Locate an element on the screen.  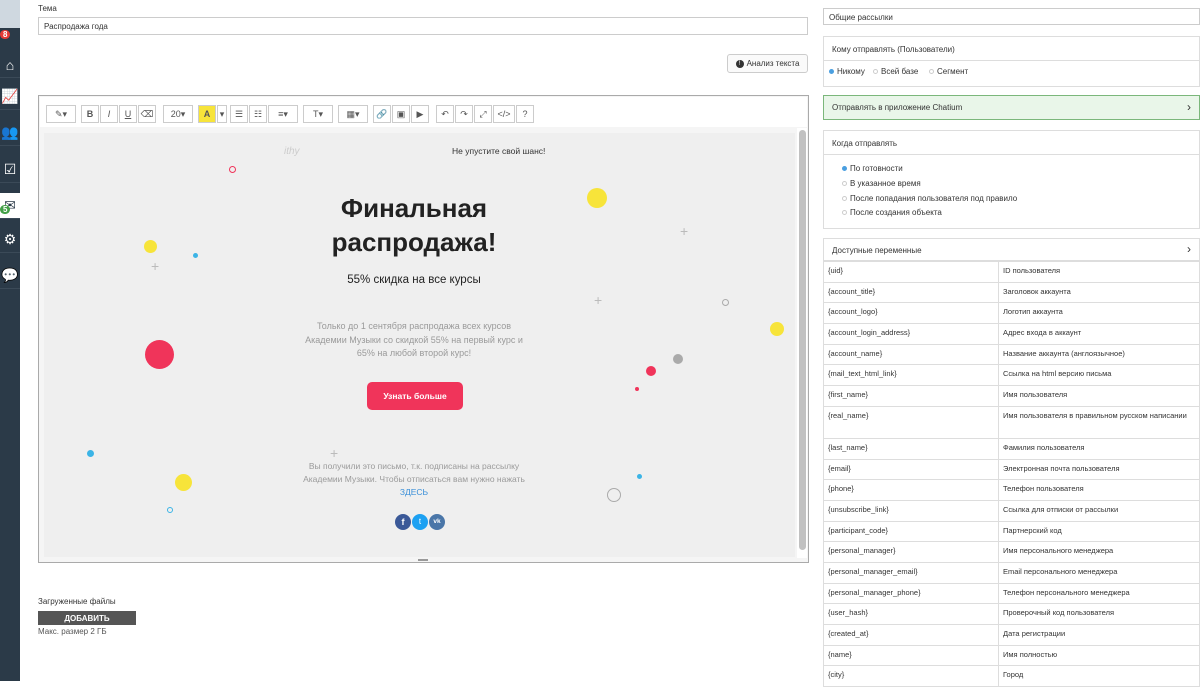
variable-row: {account_logo} Логотип аккаунта is located at coordinates (1011, 313).